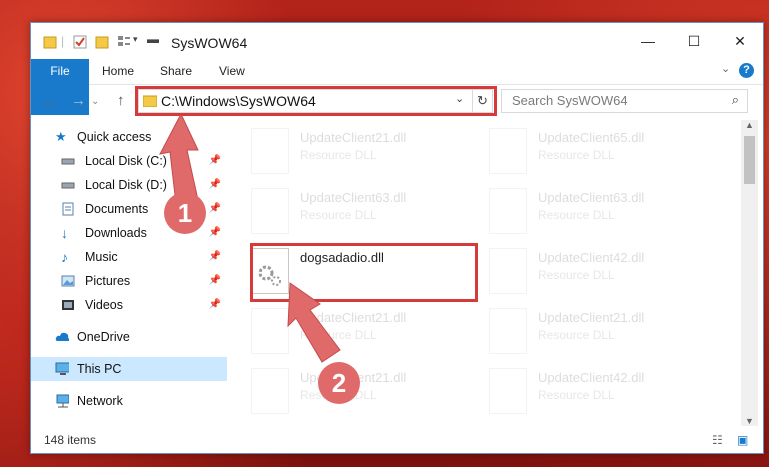 This screenshot has height=467, width=769. I want to click on step-2-badge: 2, so click(339, 383).